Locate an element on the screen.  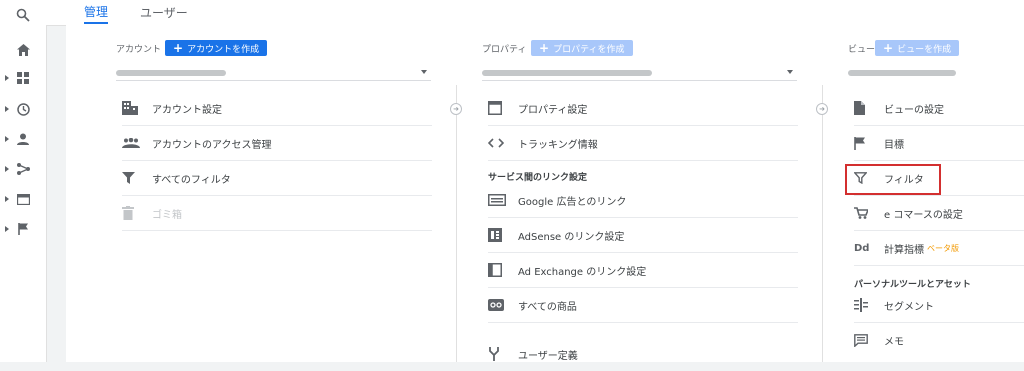
goals-label: 目標 is located at coordinates (894, 145).